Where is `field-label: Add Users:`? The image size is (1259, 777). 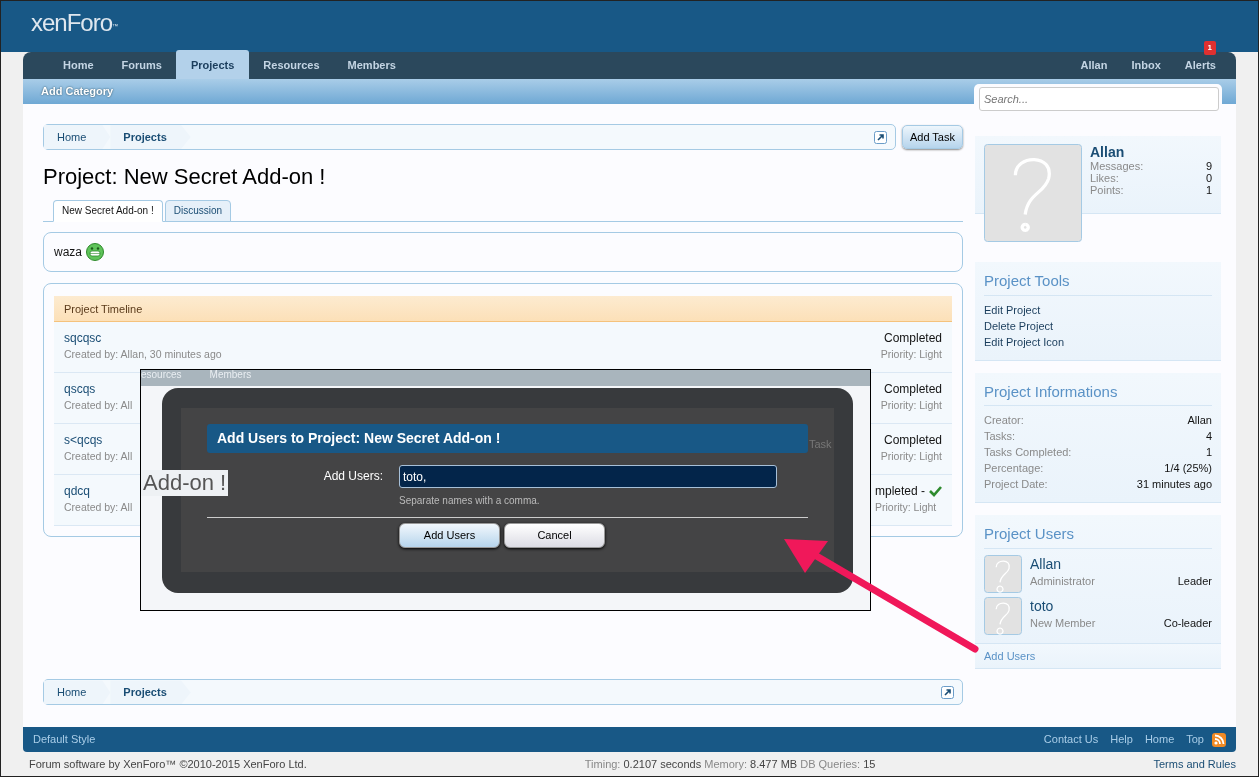
field-label: Add Users: is located at coordinates (352, 476).